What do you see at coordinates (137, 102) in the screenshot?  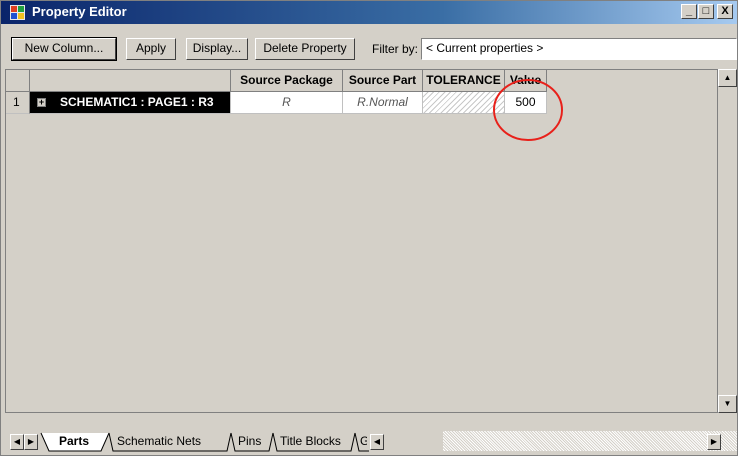 I see `row-name: SCHEMATIC1 : PAGE1 : R3` at bounding box center [137, 102].